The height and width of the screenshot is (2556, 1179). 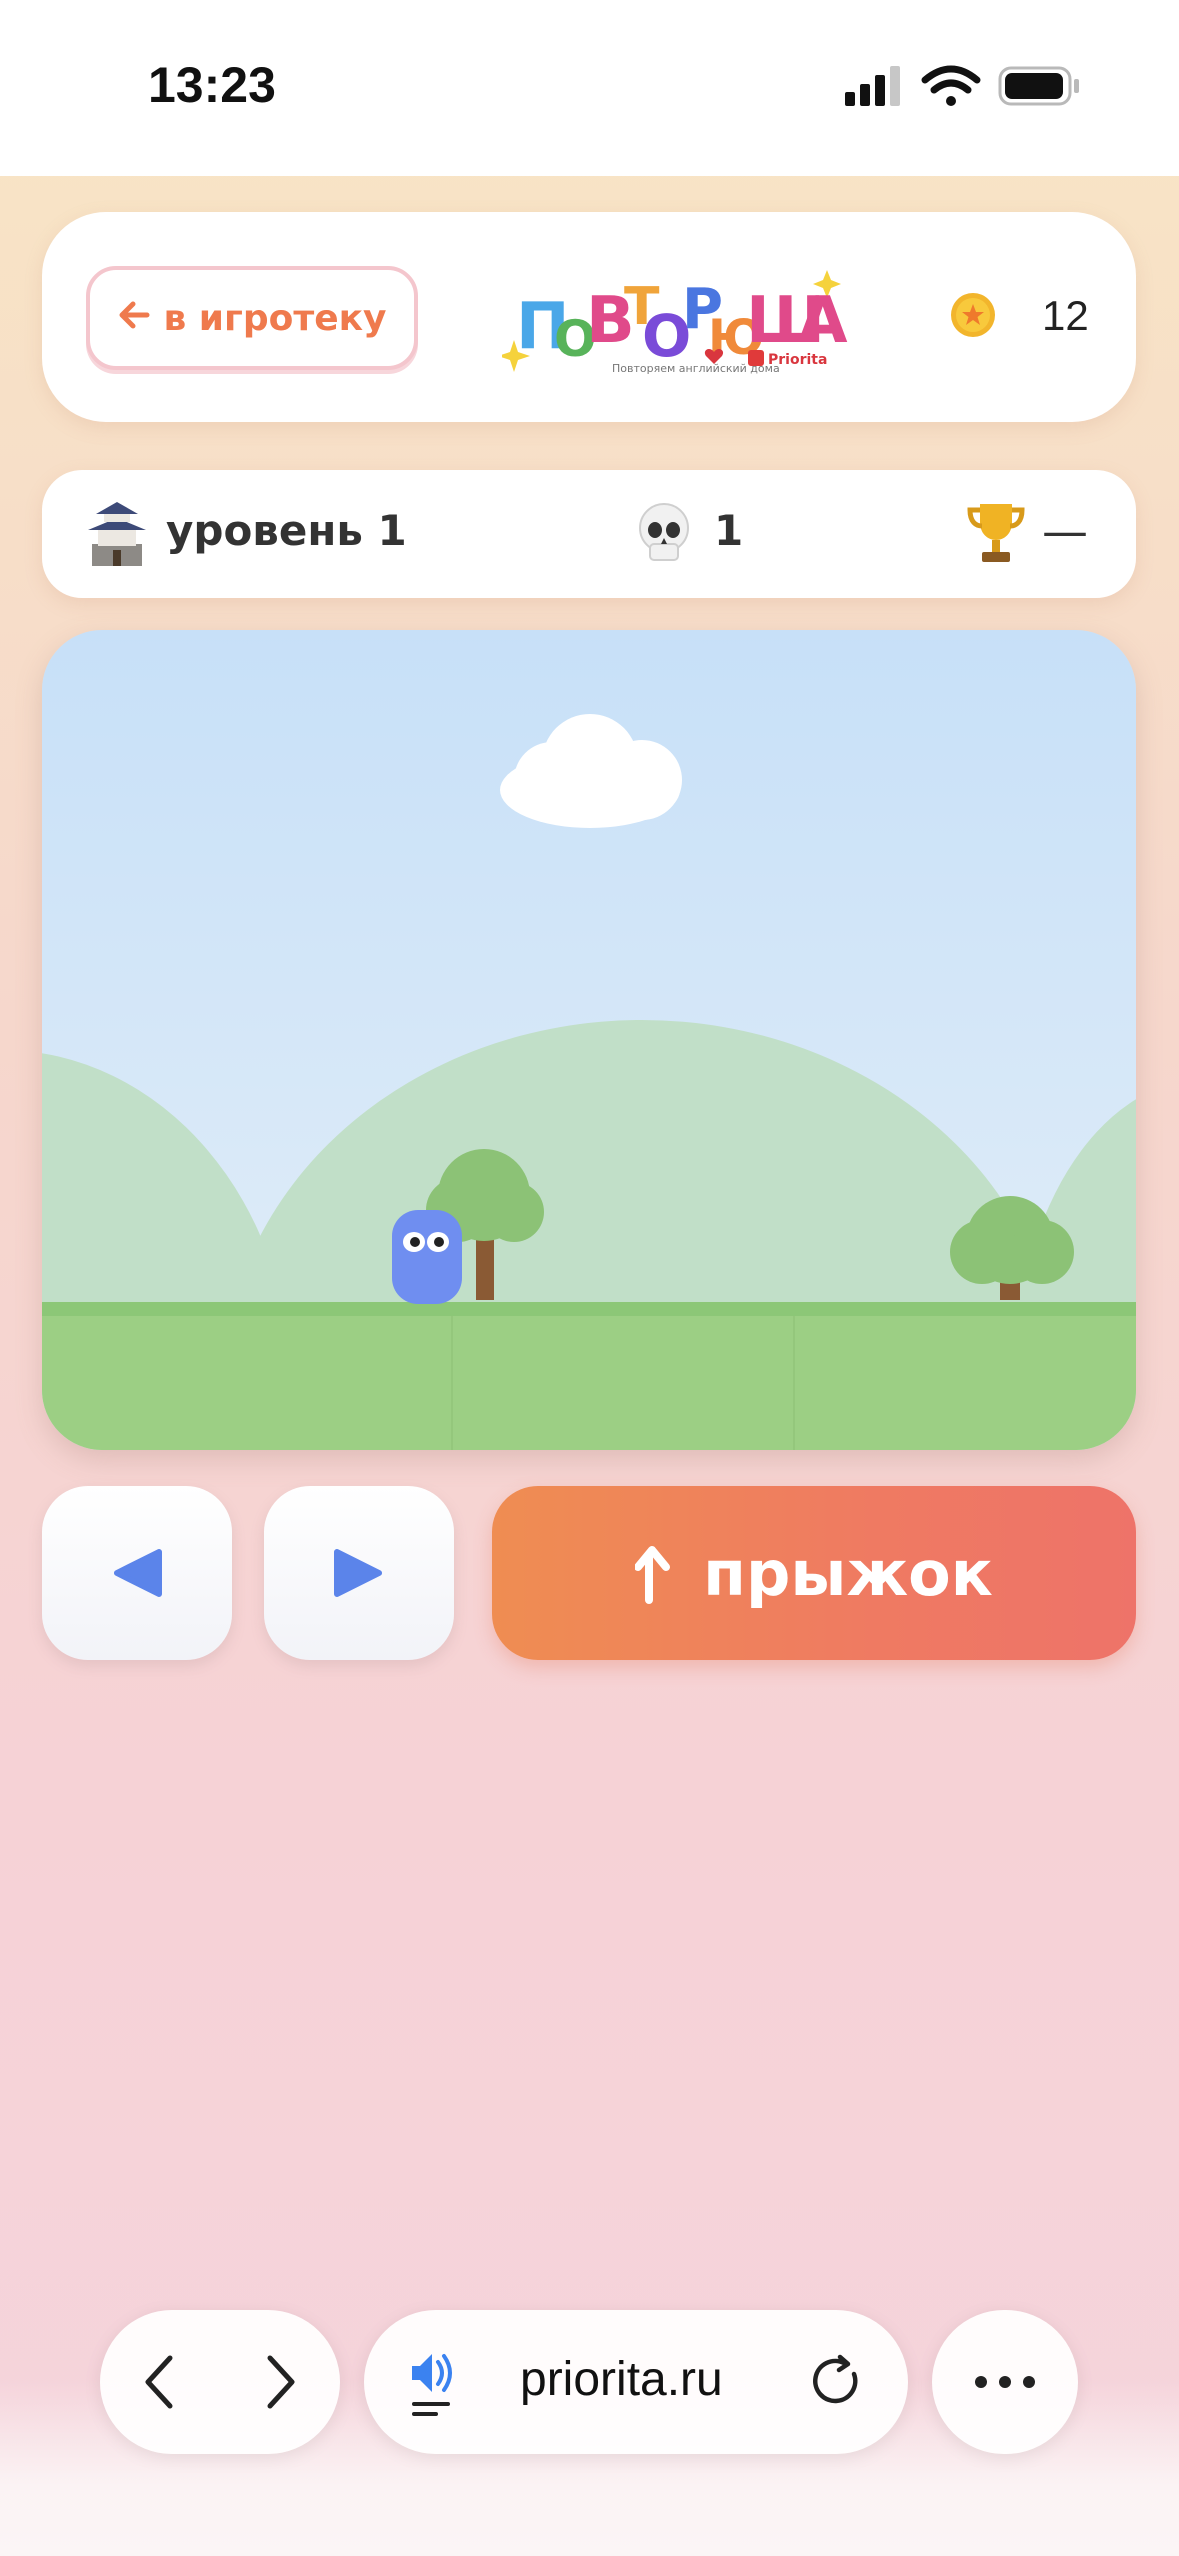 I want to click on address-bar: priorita.ru, so click(x=636, y=2382).